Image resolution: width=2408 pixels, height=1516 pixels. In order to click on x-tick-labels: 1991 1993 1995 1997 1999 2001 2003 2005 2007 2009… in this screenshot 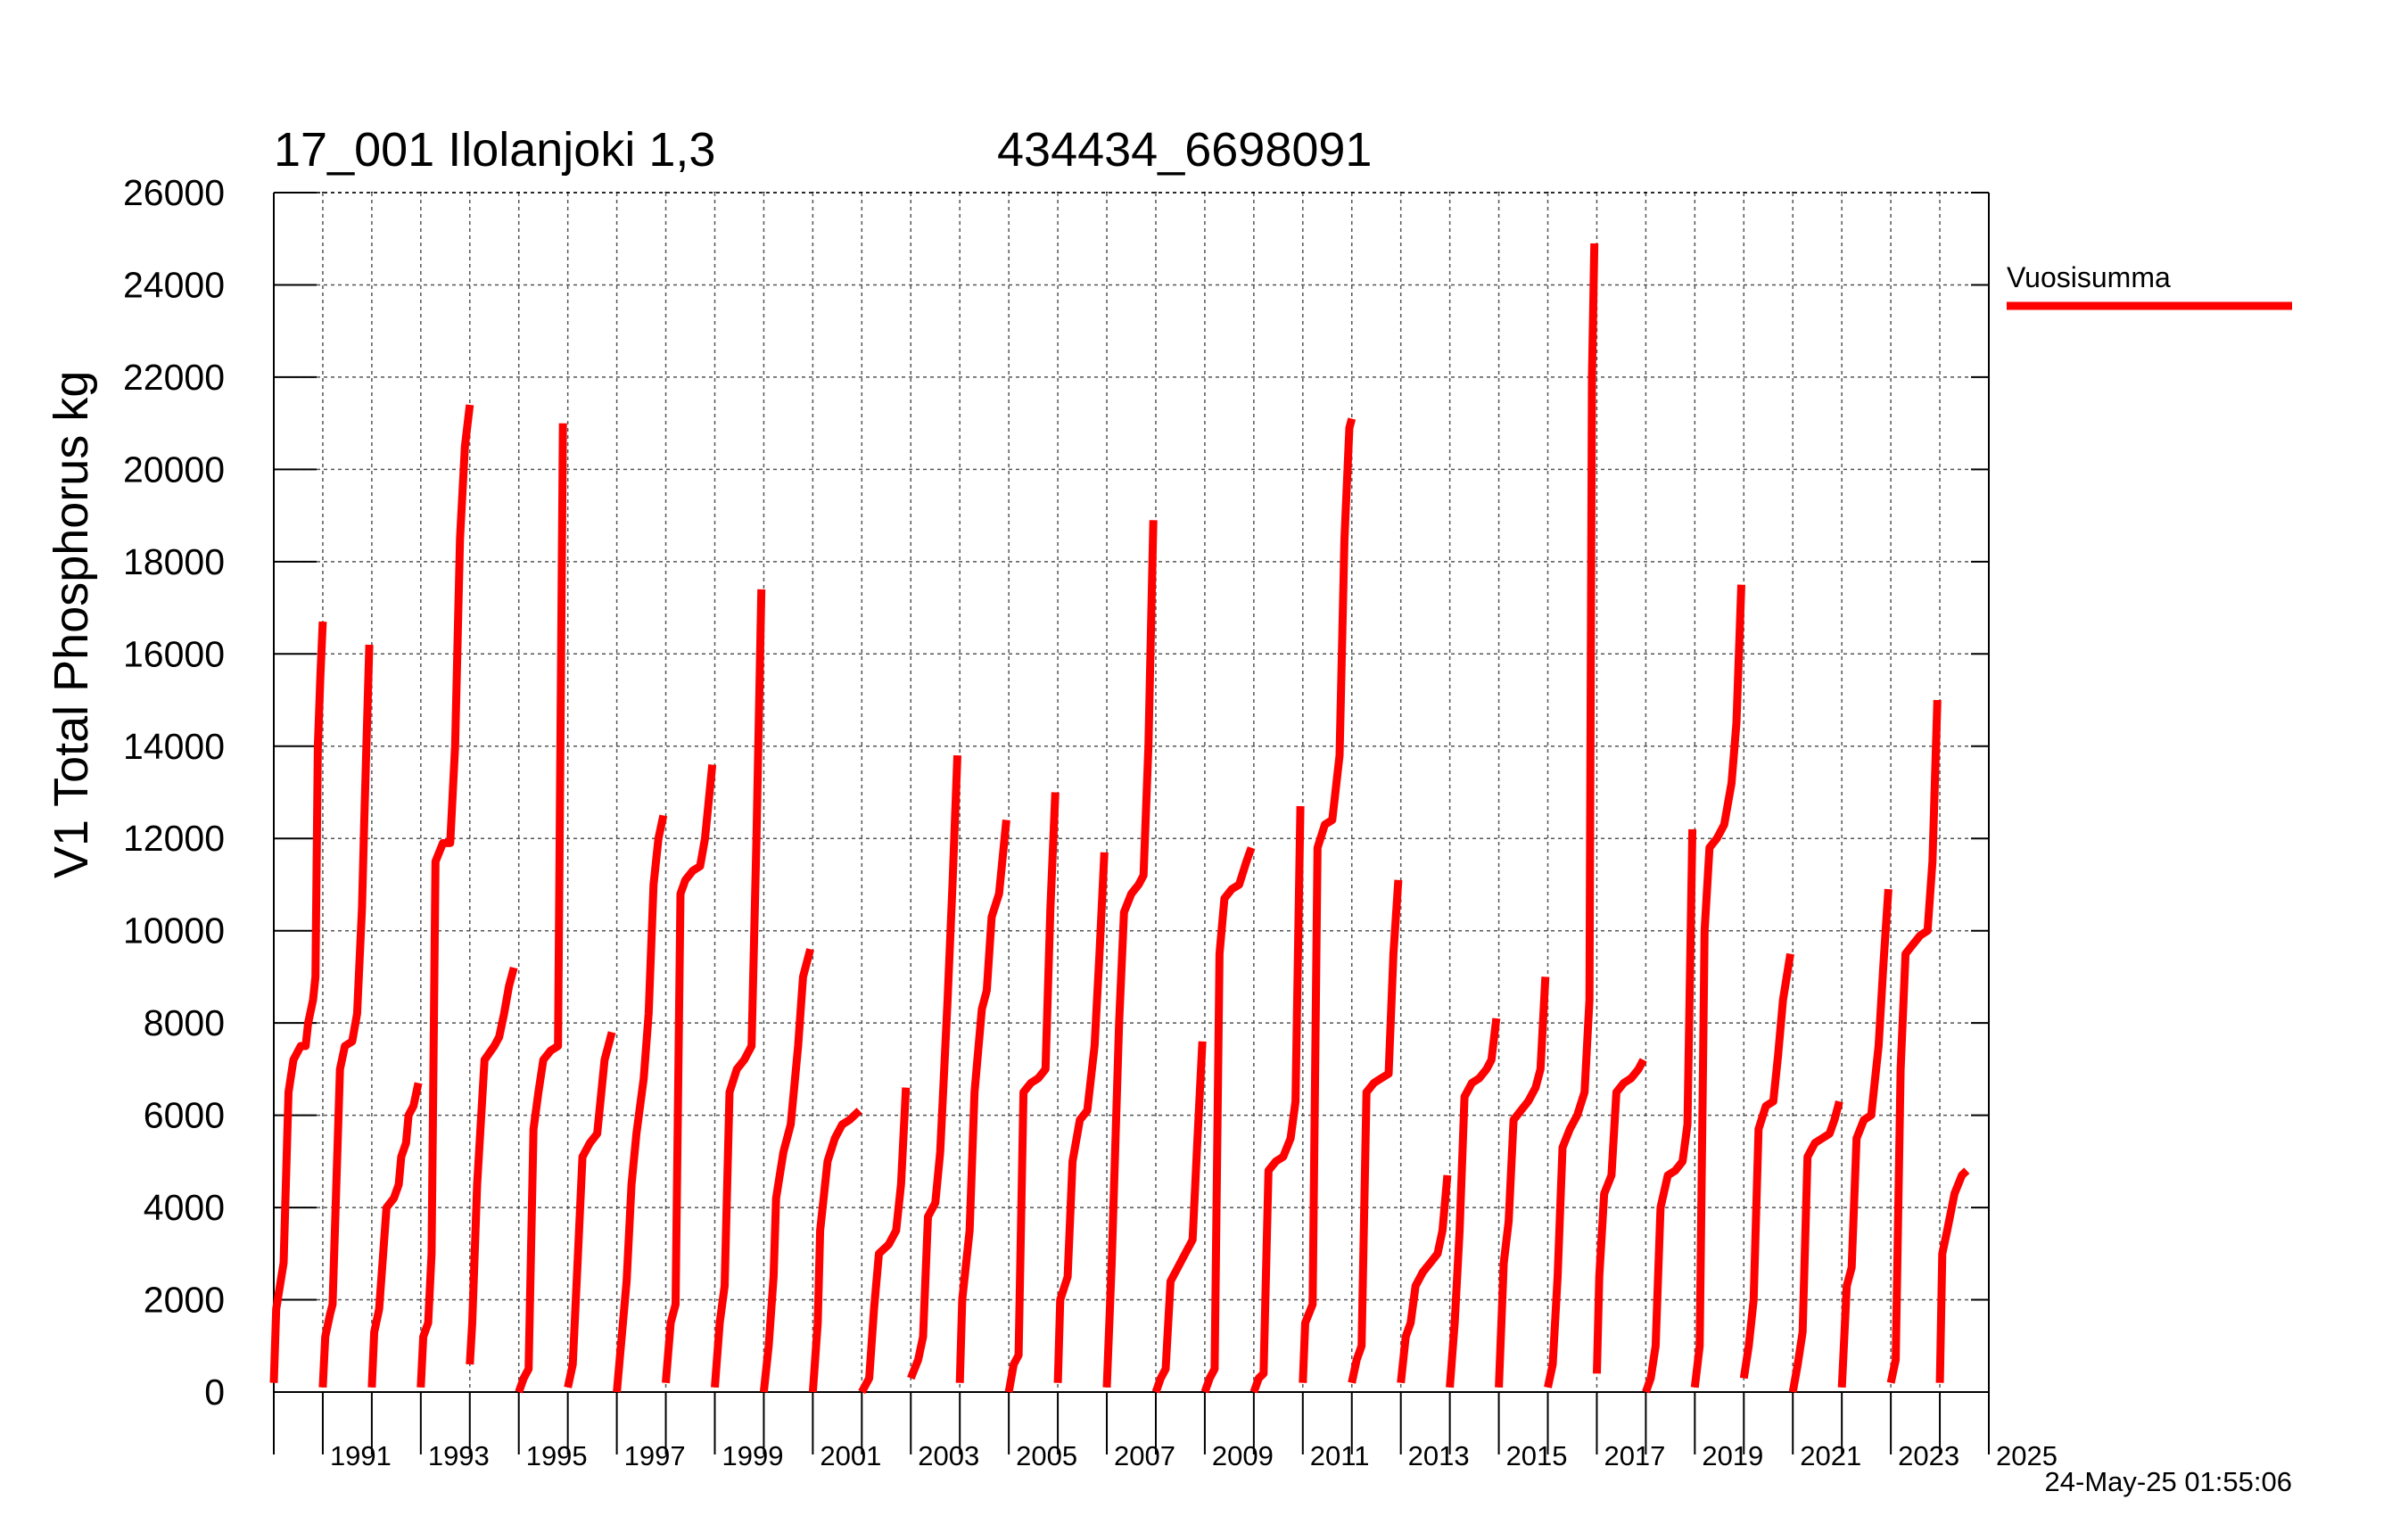, I will do `click(1194, 1455)`.